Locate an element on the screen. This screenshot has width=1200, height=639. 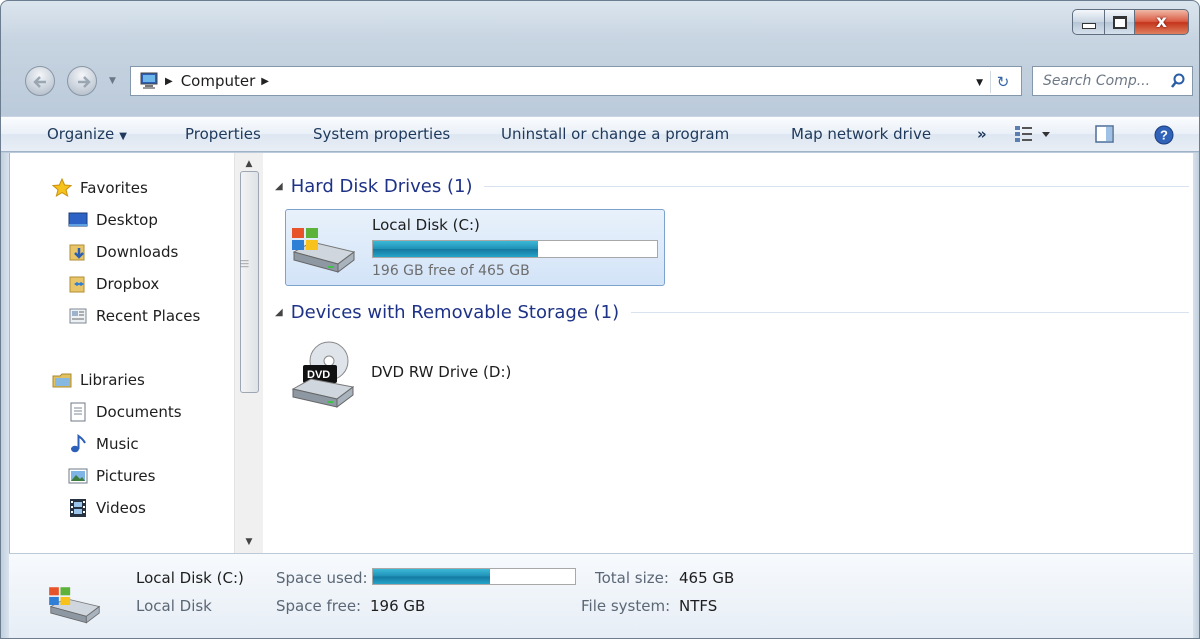
nav-music: Music is located at coordinates (103, 444).